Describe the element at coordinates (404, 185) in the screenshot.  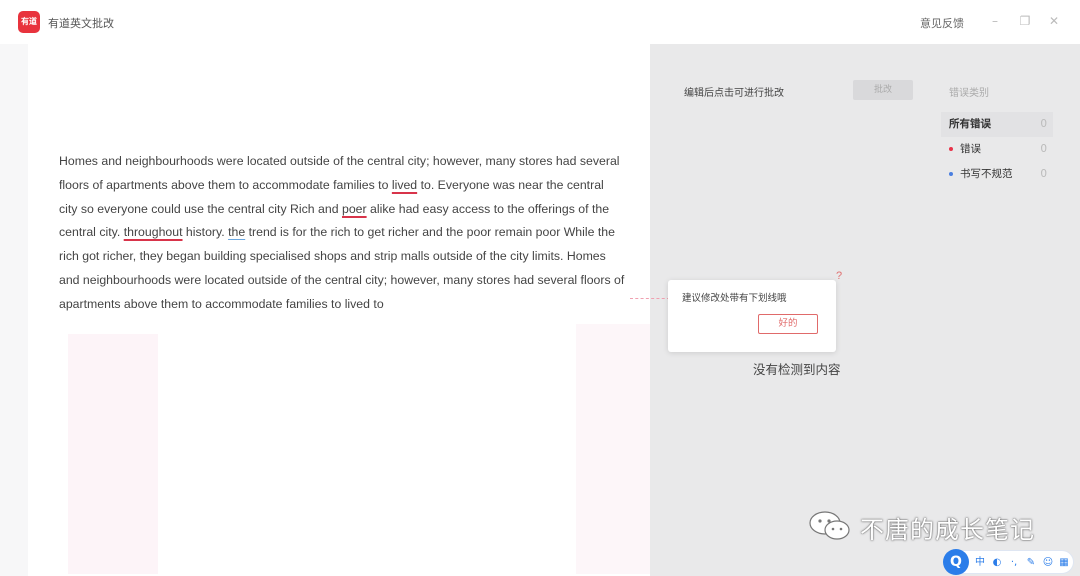
I see `error-highlight: lived` at that location.